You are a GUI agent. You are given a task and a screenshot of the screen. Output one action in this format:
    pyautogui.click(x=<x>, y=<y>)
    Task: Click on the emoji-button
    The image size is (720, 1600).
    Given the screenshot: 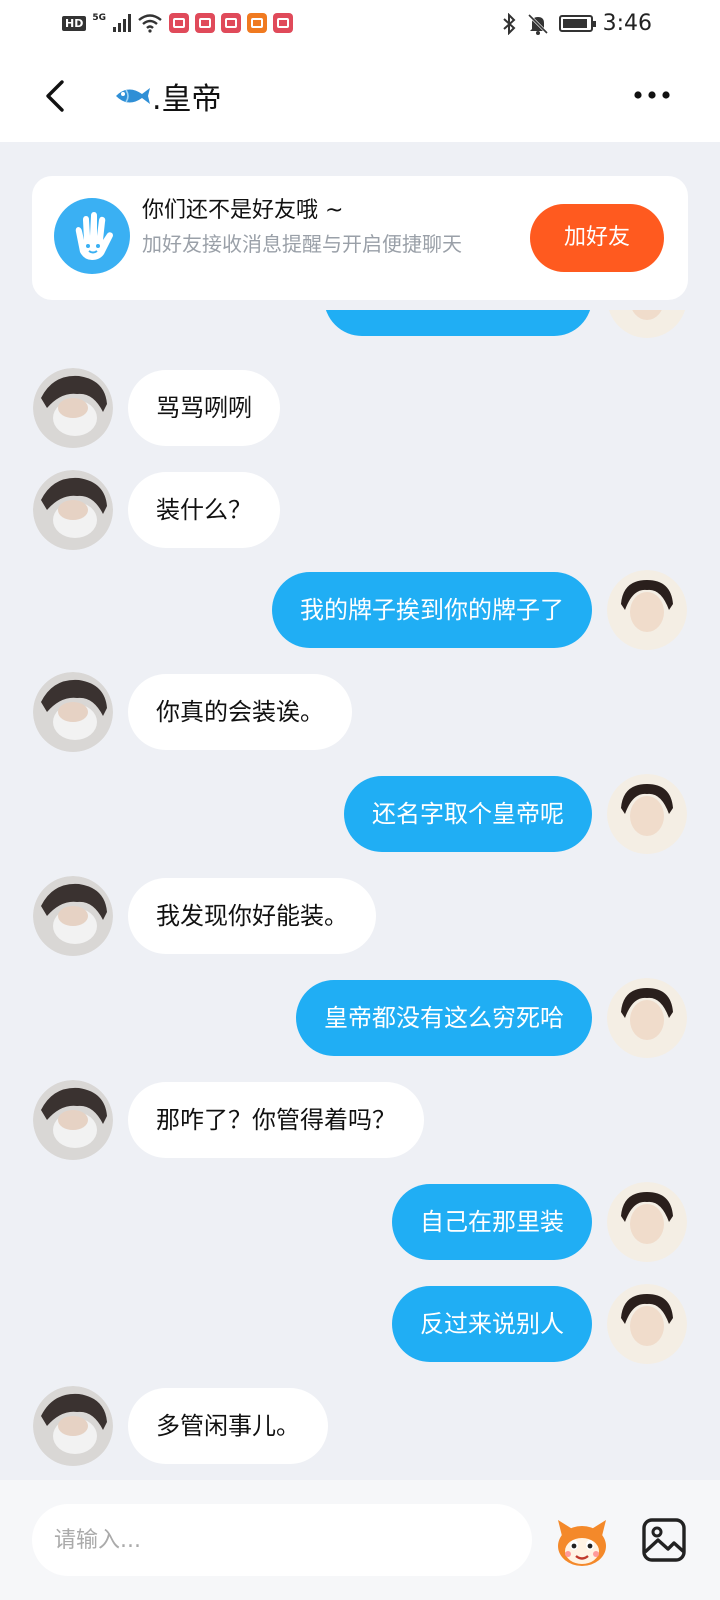 What is the action you would take?
    pyautogui.click(x=582, y=1542)
    